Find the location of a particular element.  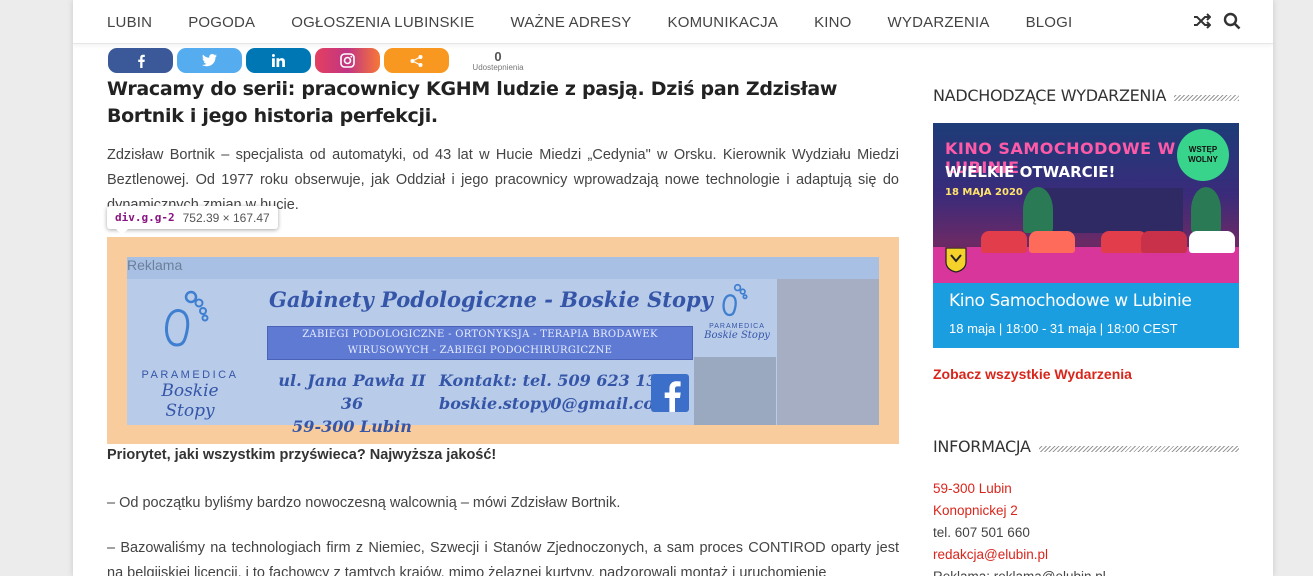

info-city-link: 59-300 Lubin is located at coordinates (1086, 489).